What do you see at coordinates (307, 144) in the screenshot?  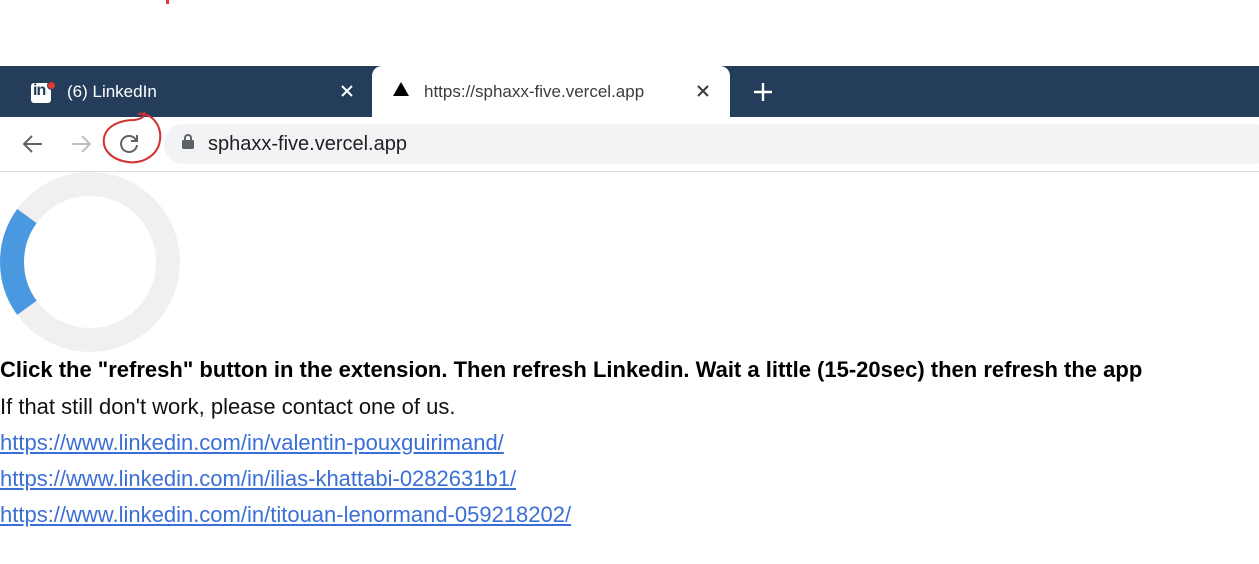 I see `address-text: sphaxx-five.vercel.app` at bounding box center [307, 144].